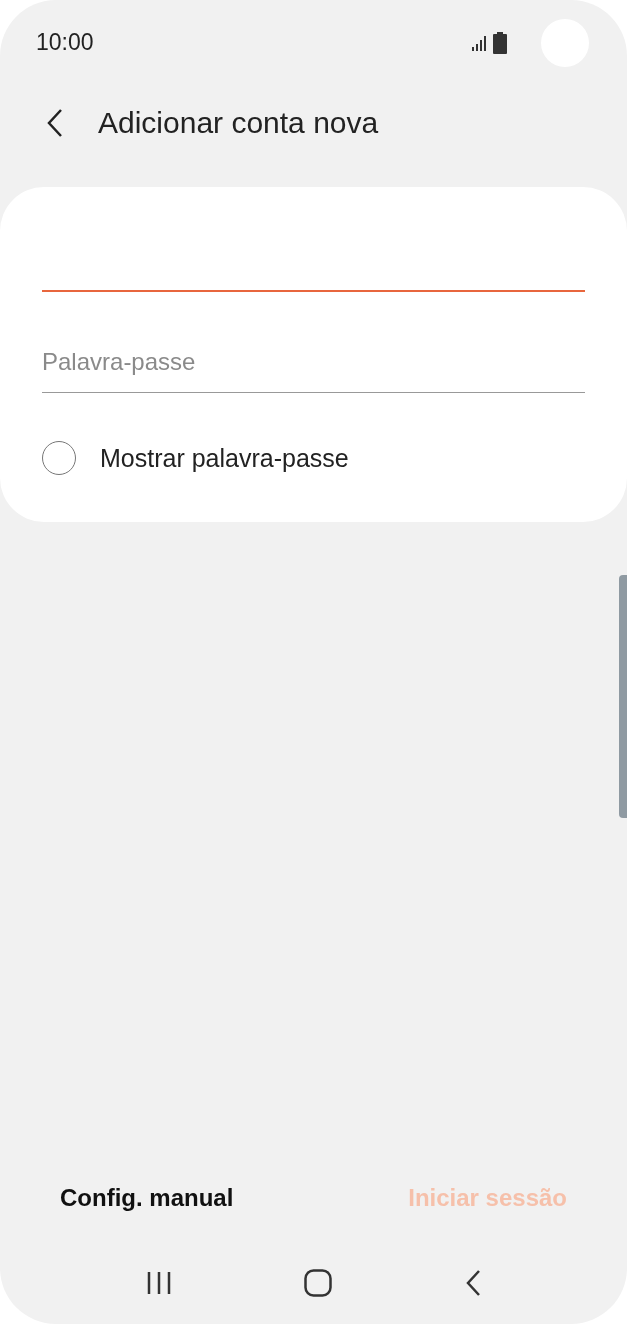 This screenshot has height=1324, width=627. What do you see at coordinates (238, 122) in the screenshot?
I see `page-title: Adicionar conta nova` at bounding box center [238, 122].